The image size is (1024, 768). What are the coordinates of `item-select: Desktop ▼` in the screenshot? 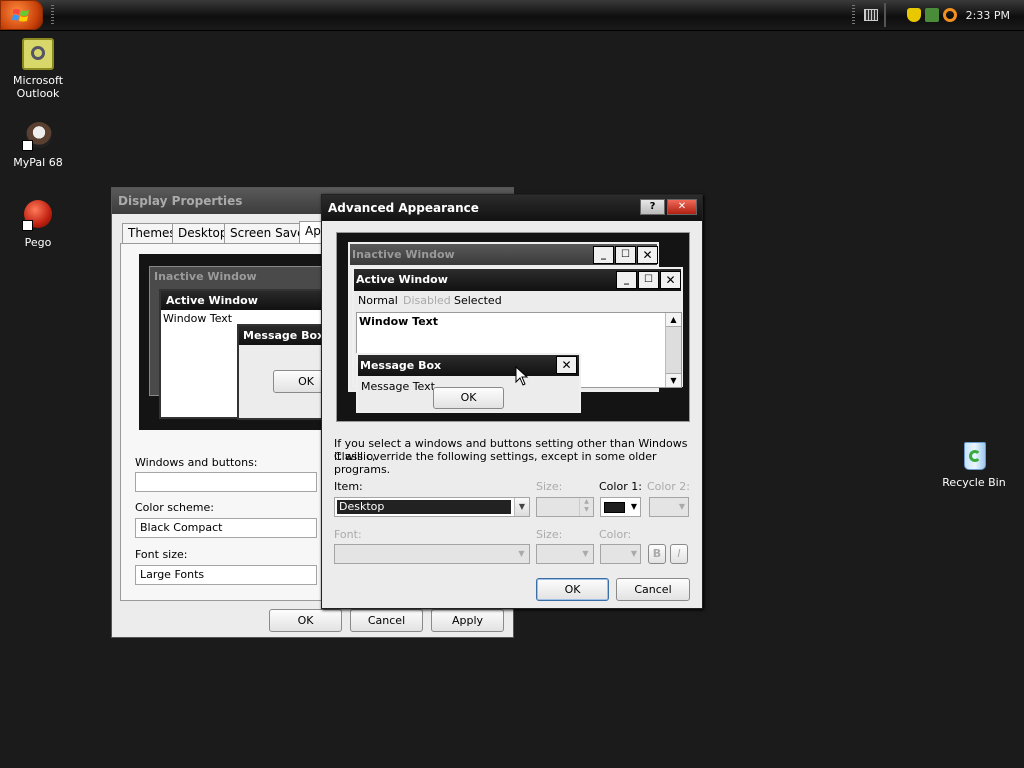 It's located at (432, 507).